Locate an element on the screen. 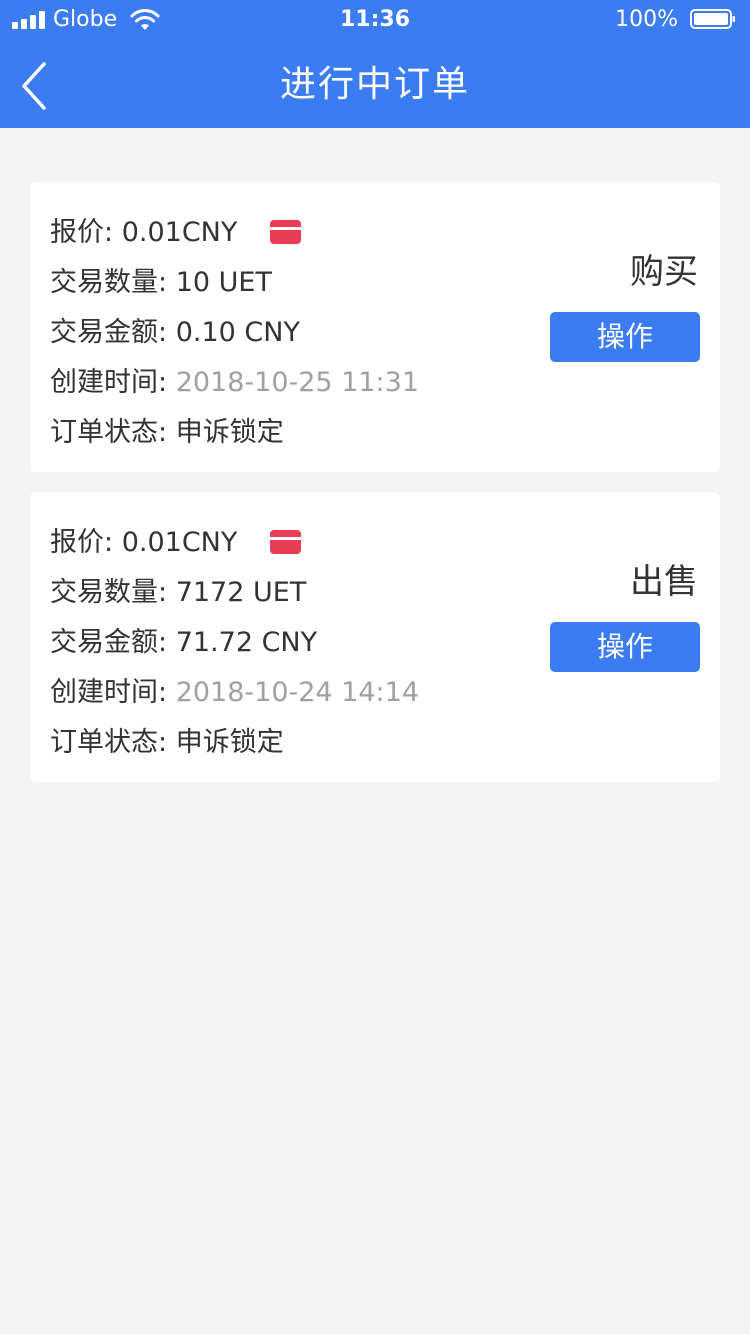  amount-row: 交易金额: 71.72 CNY is located at coordinates (183, 643).